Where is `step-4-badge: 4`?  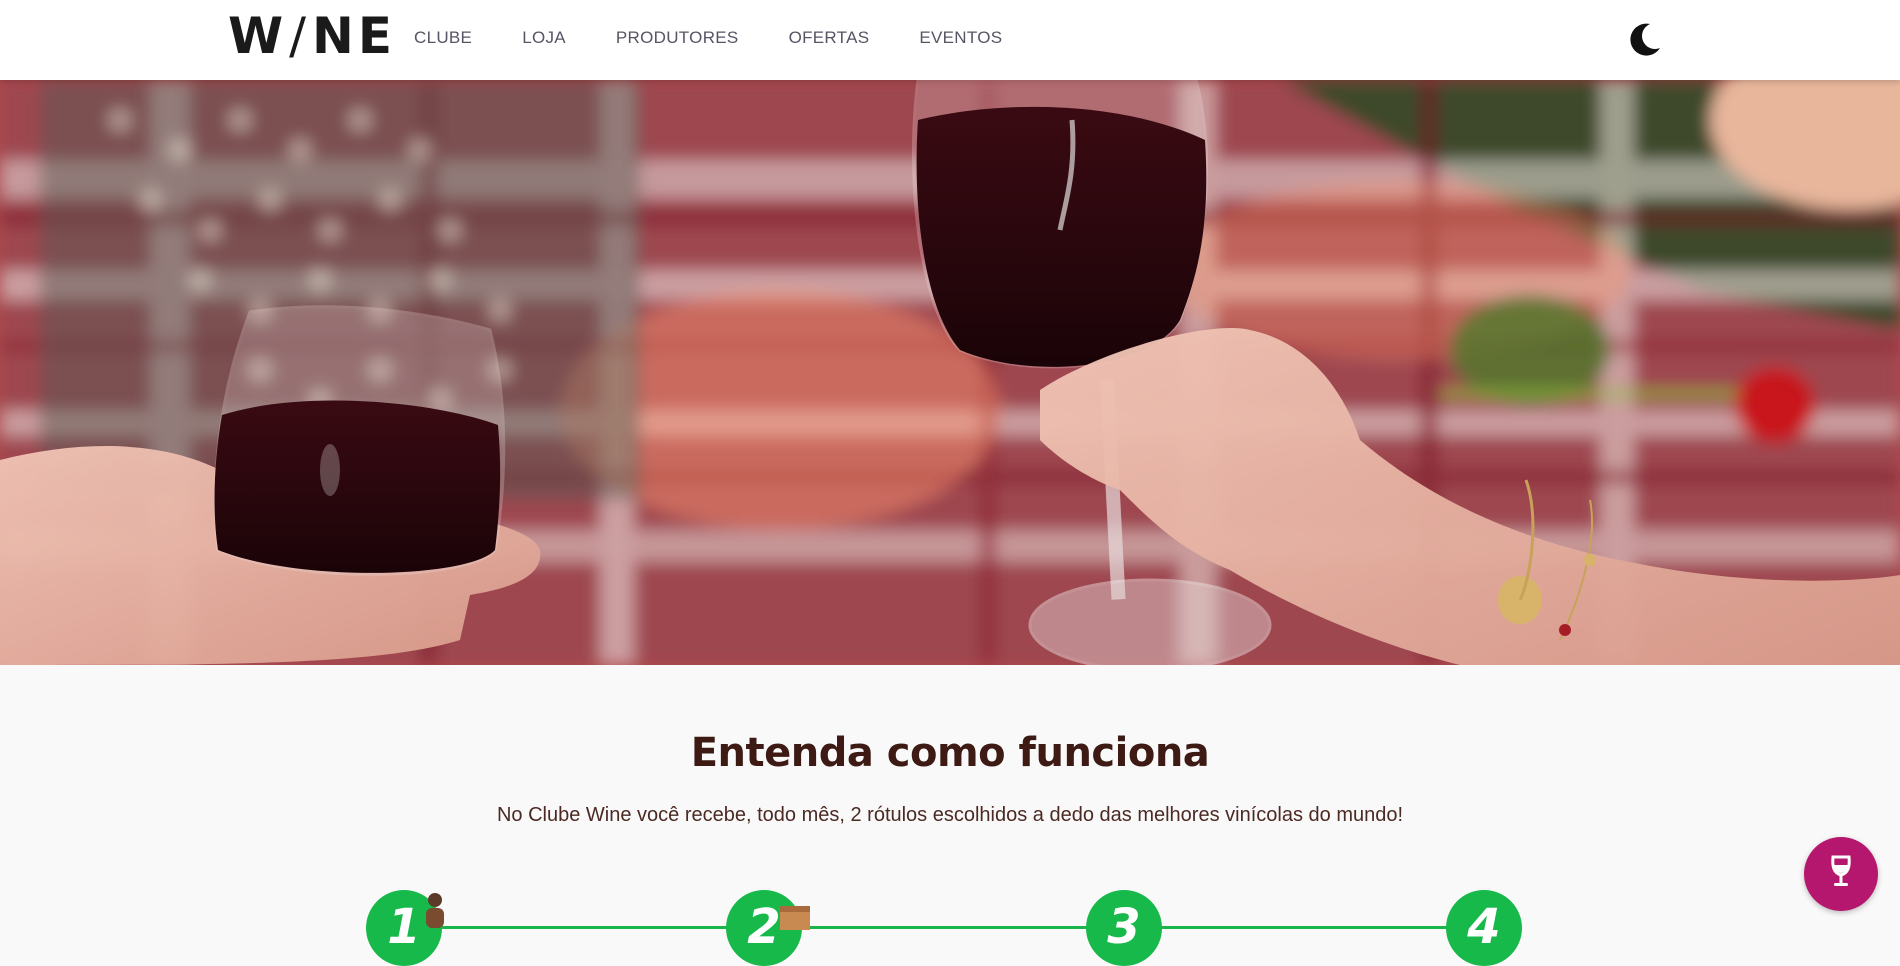
step-4-badge: 4 is located at coordinates (1484, 928).